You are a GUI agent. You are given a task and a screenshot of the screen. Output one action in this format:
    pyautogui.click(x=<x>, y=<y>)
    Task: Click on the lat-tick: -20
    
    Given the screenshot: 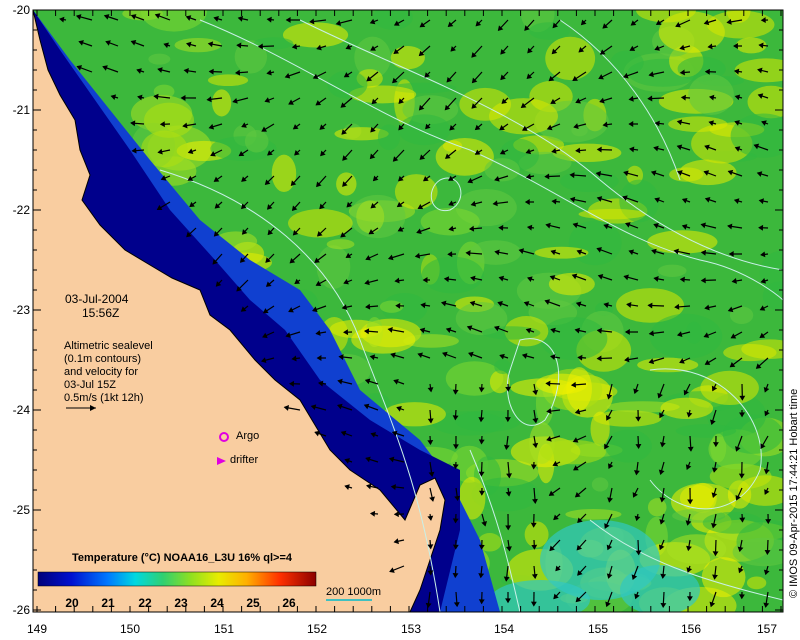 What is the action you would take?
    pyautogui.click(x=21, y=10)
    